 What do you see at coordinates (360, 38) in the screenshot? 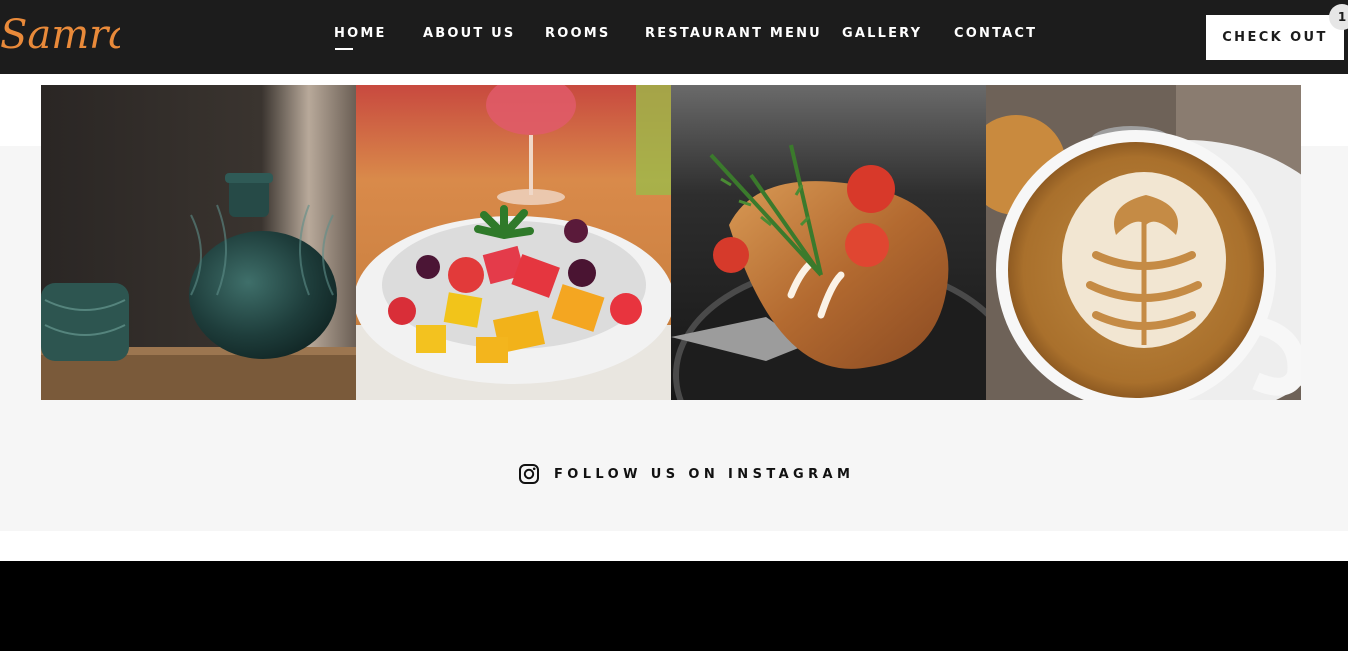
I see `nav-home: HOME` at bounding box center [360, 38].